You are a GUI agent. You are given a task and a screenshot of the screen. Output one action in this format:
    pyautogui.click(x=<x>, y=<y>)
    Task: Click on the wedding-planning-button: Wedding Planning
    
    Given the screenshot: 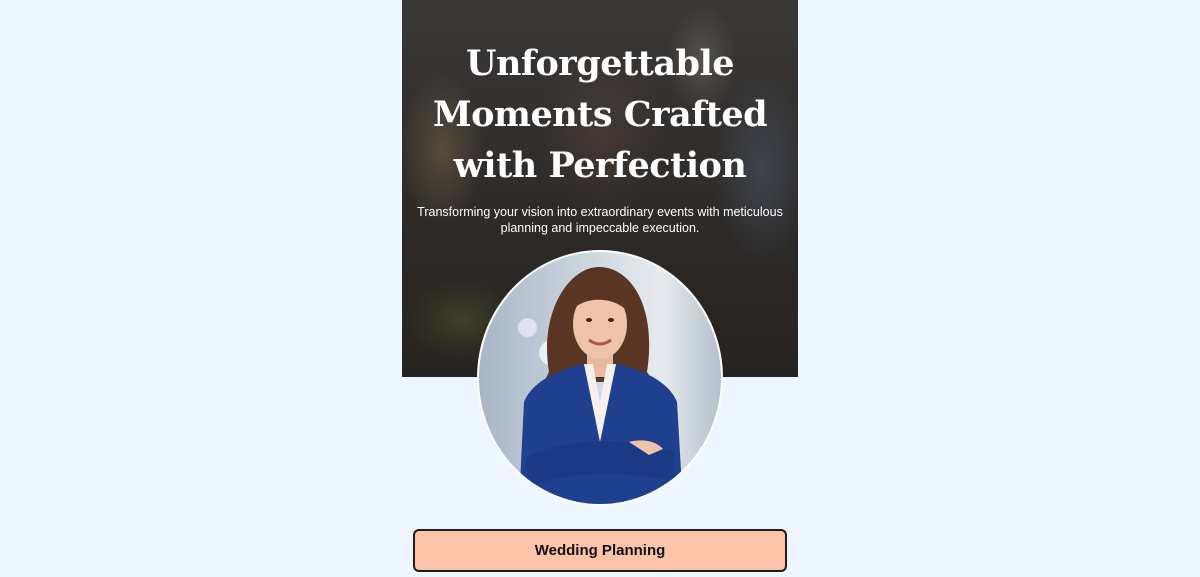 What is the action you would take?
    pyautogui.click(x=600, y=550)
    